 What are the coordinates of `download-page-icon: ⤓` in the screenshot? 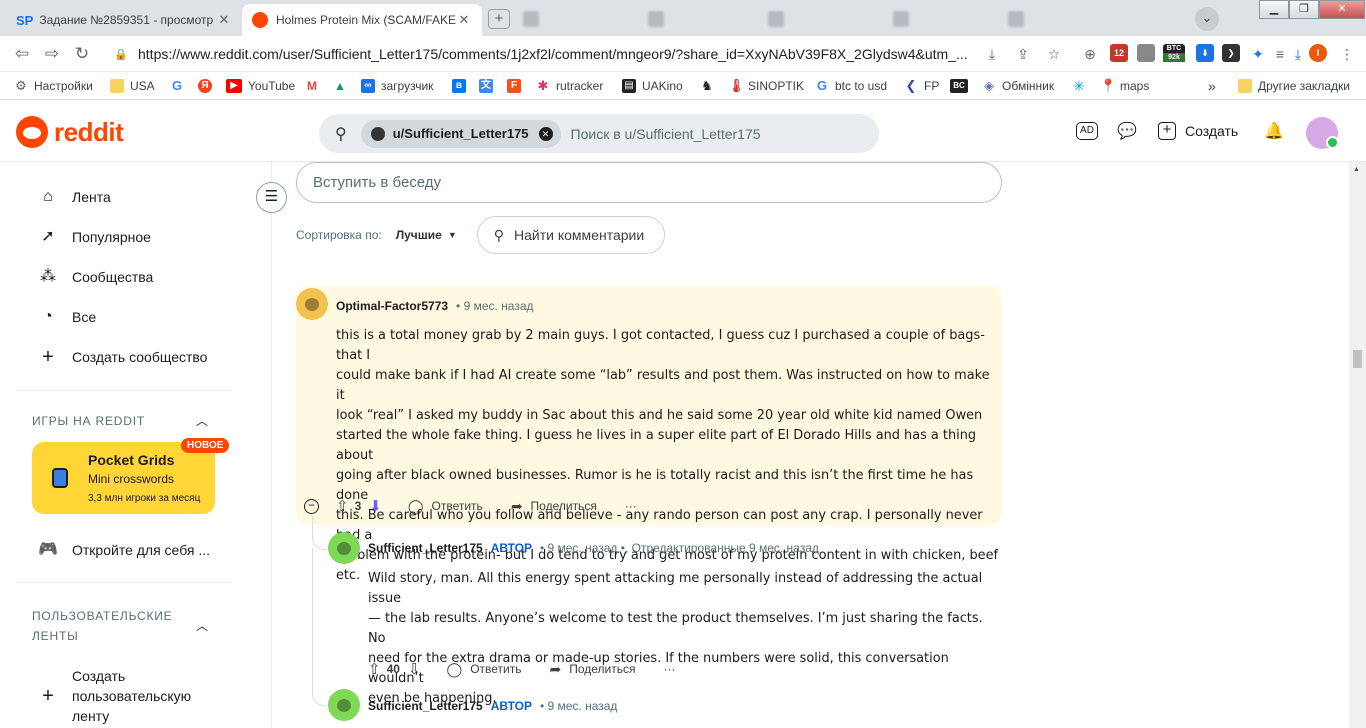 It's located at (992, 54).